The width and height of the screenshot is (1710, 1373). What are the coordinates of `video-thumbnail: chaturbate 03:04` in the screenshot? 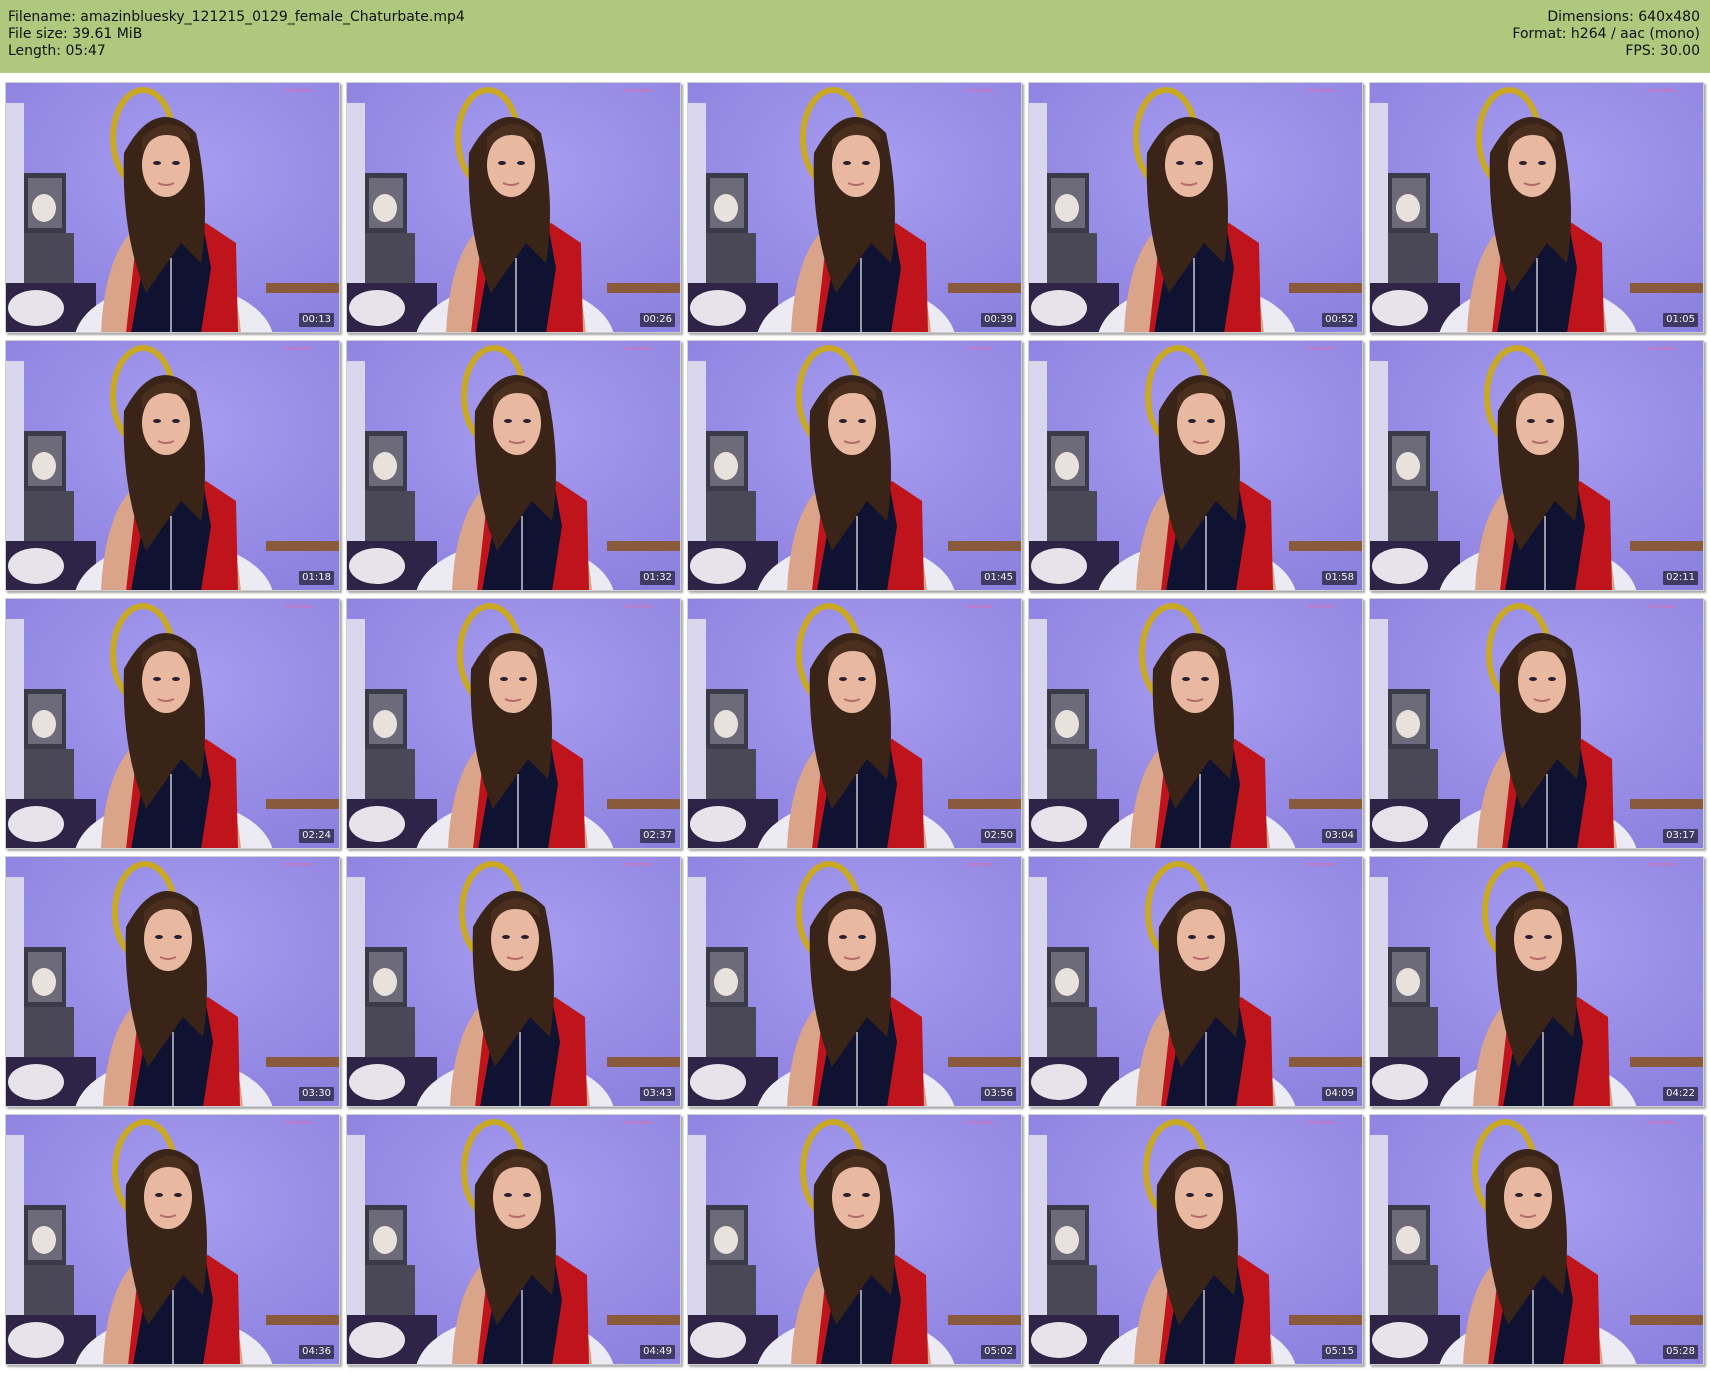 It's located at (1195, 723).